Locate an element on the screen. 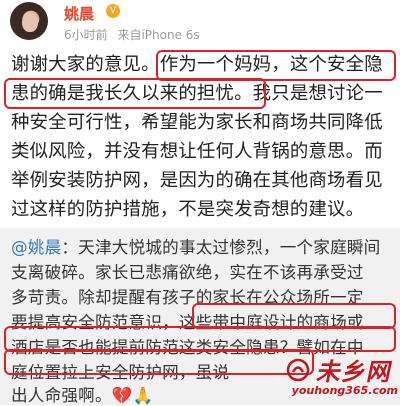 The width and height of the screenshot is (400, 406). author-name: 姚晨 is located at coordinates (79, 13).